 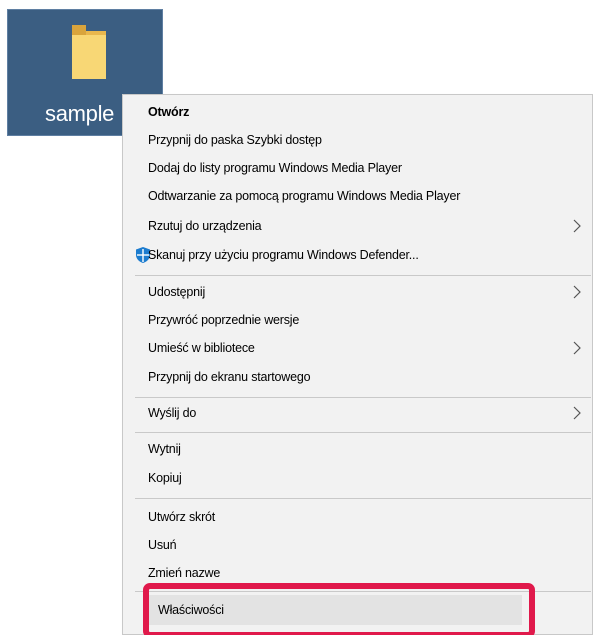 I want to click on menu-item-label: Przypnij do paska Szybki dostęp, so click(x=235, y=140).